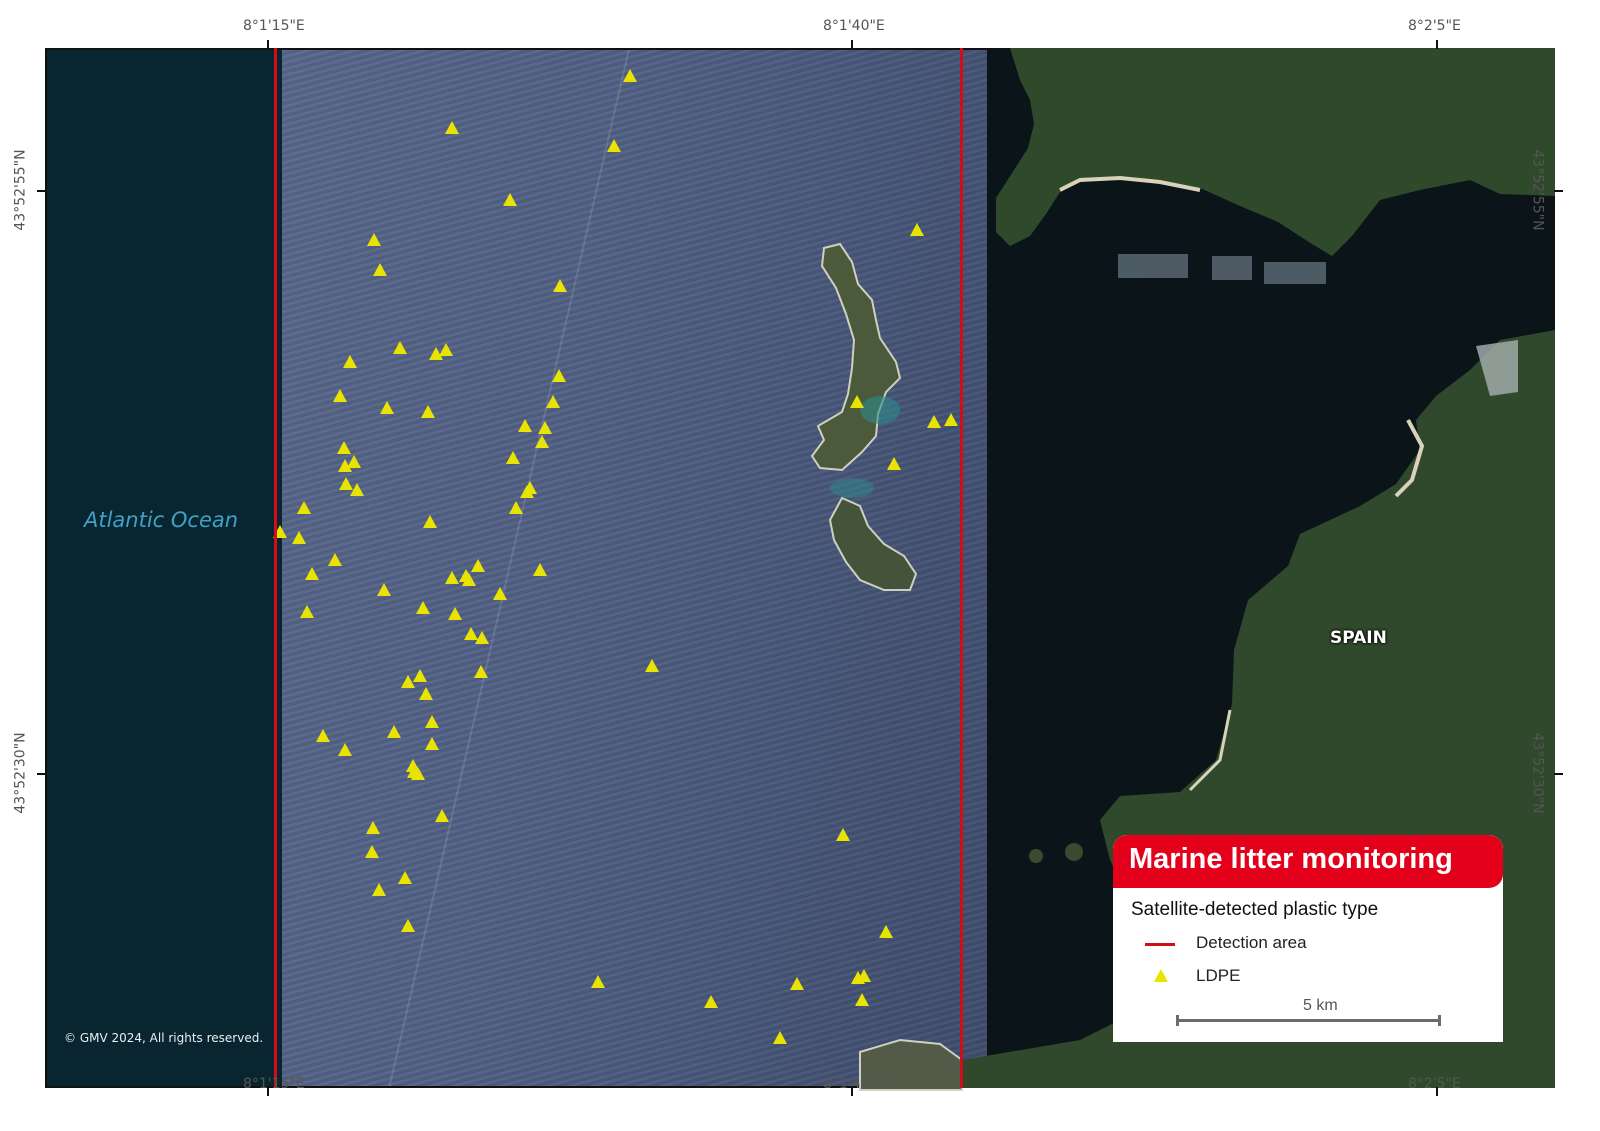 Image resolution: width=1600 pixels, height=1131 pixels. I want to click on legend-subtitle: Satellite-detected plastic type, so click(1255, 909).